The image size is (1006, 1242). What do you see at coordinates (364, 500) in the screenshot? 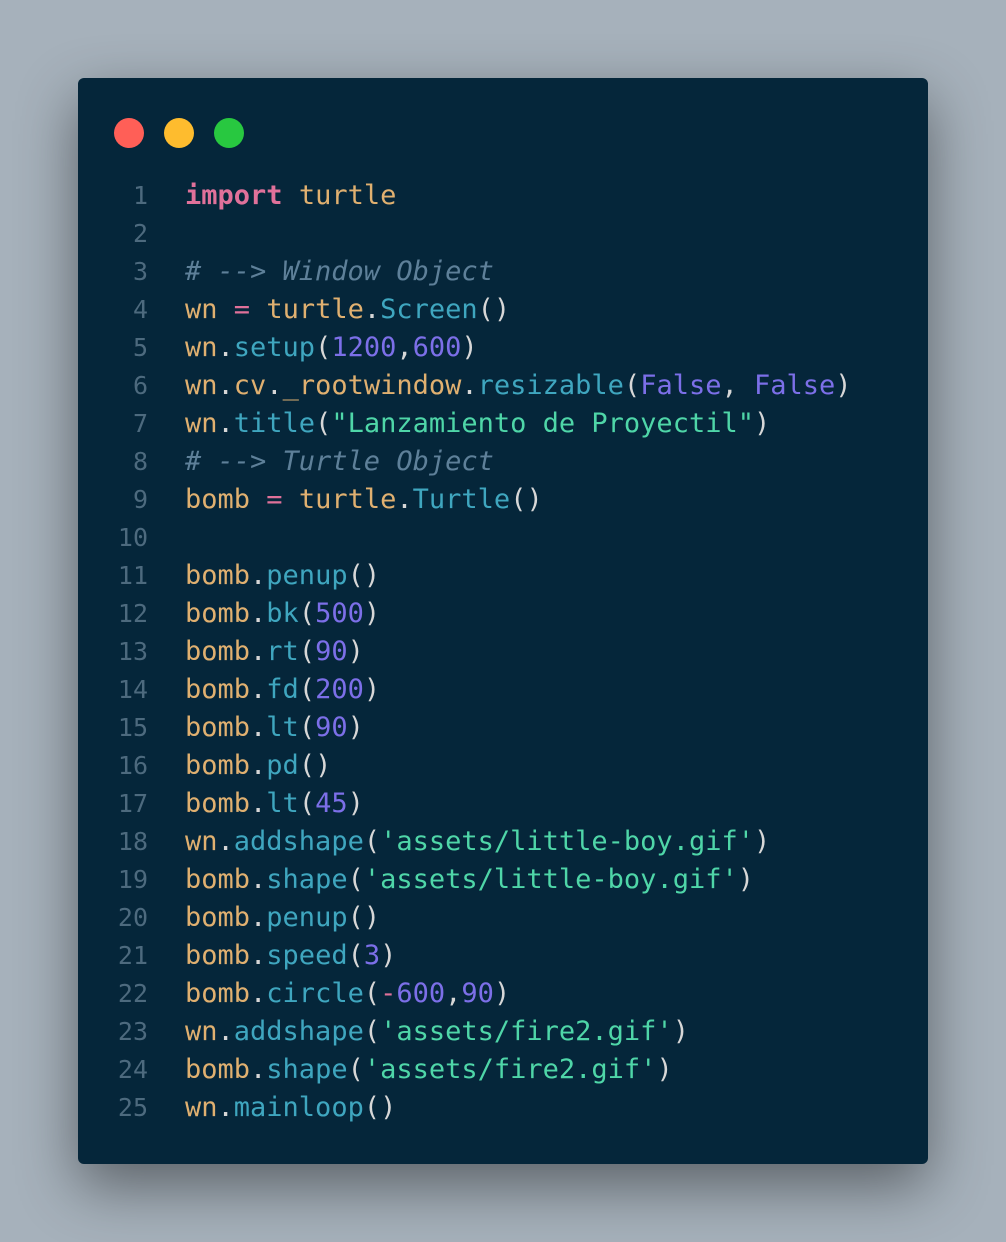
I see `line-source: bomb = turtle.Turtle()` at bounding box center [364, 500].